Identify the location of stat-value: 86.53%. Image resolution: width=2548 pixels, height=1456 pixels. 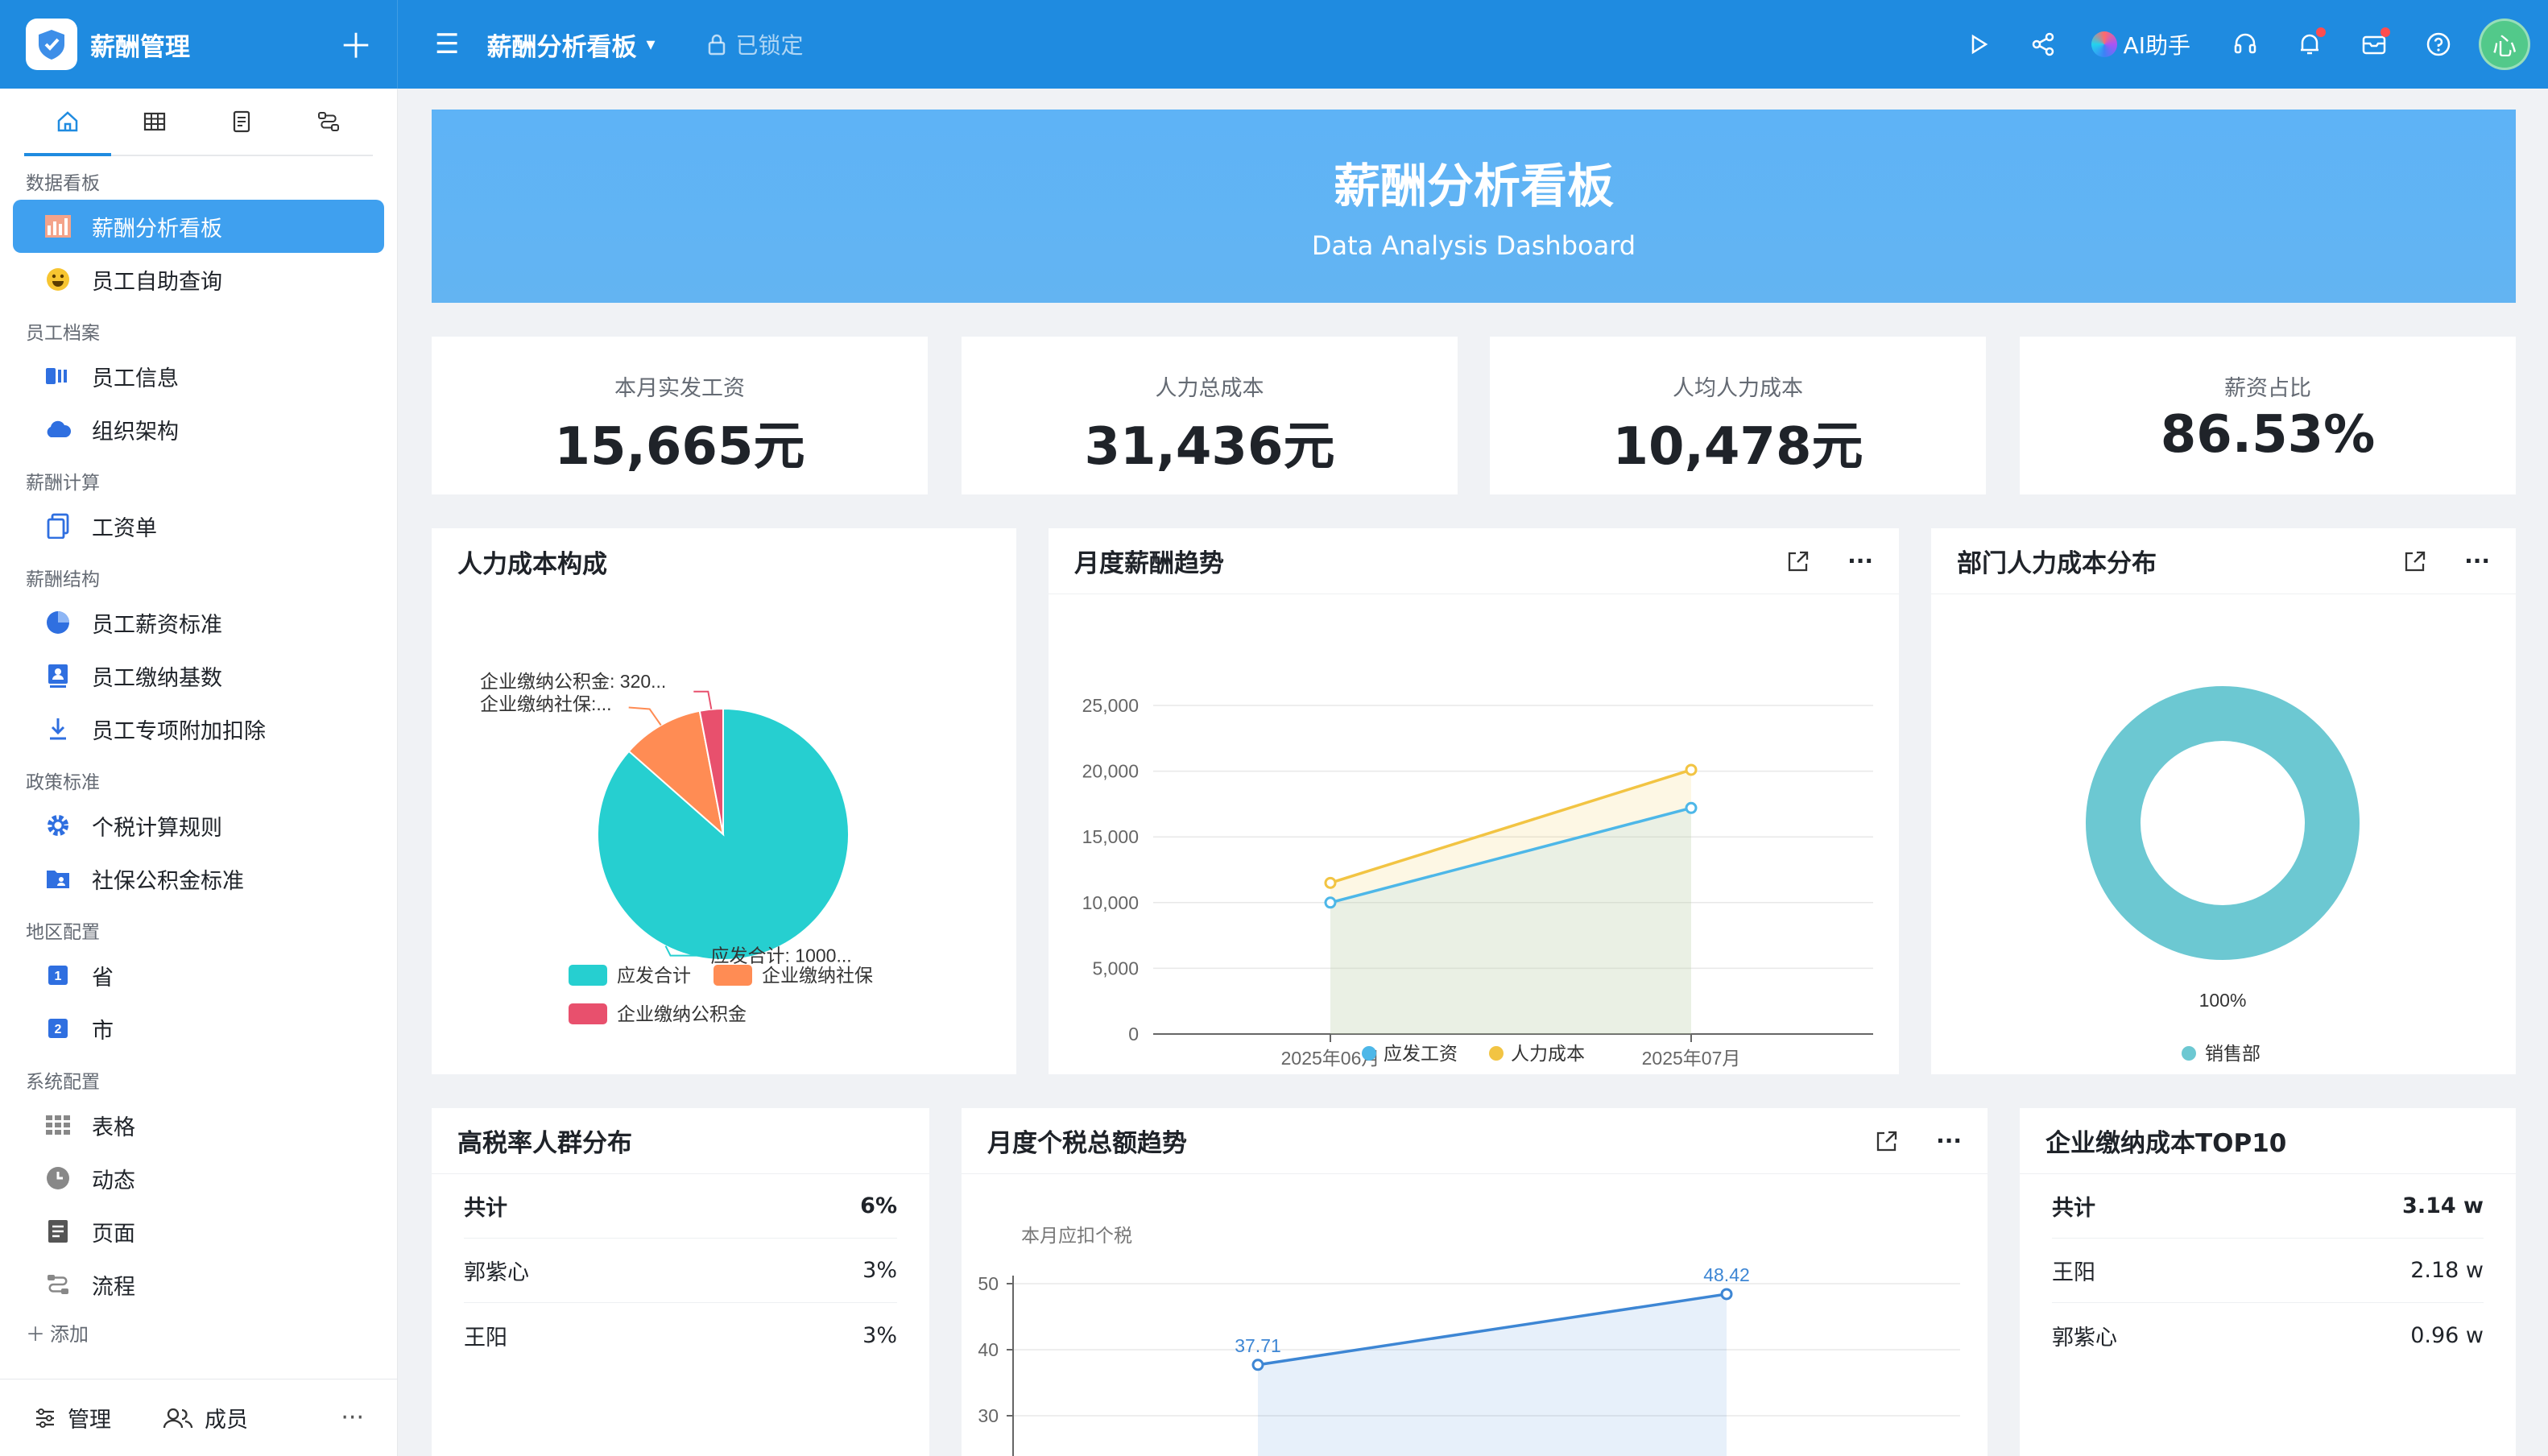
(2268, 435).